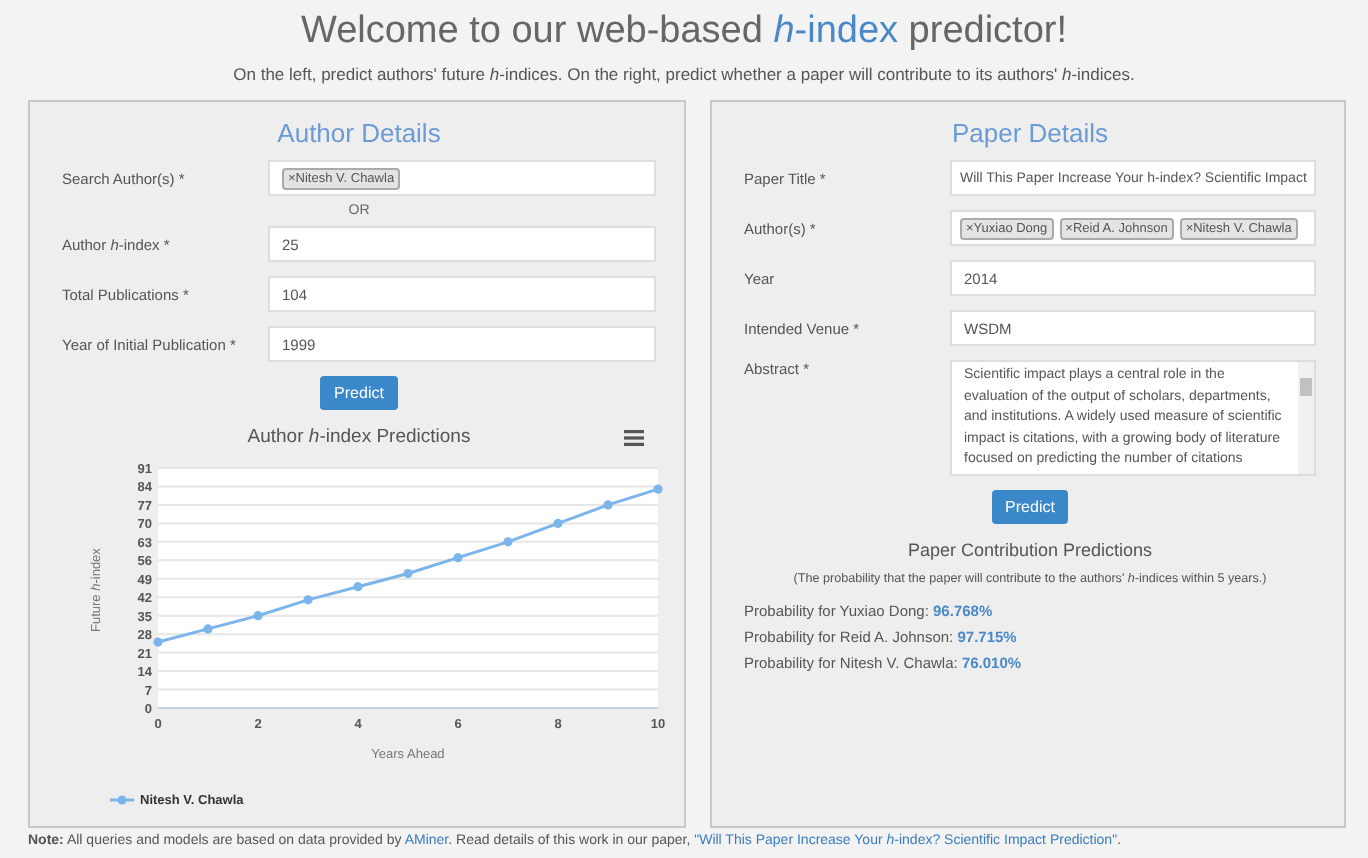 The image size is (1368, 858). I want to click on chart-title: Author h-index Predictions, so click(359, 437).